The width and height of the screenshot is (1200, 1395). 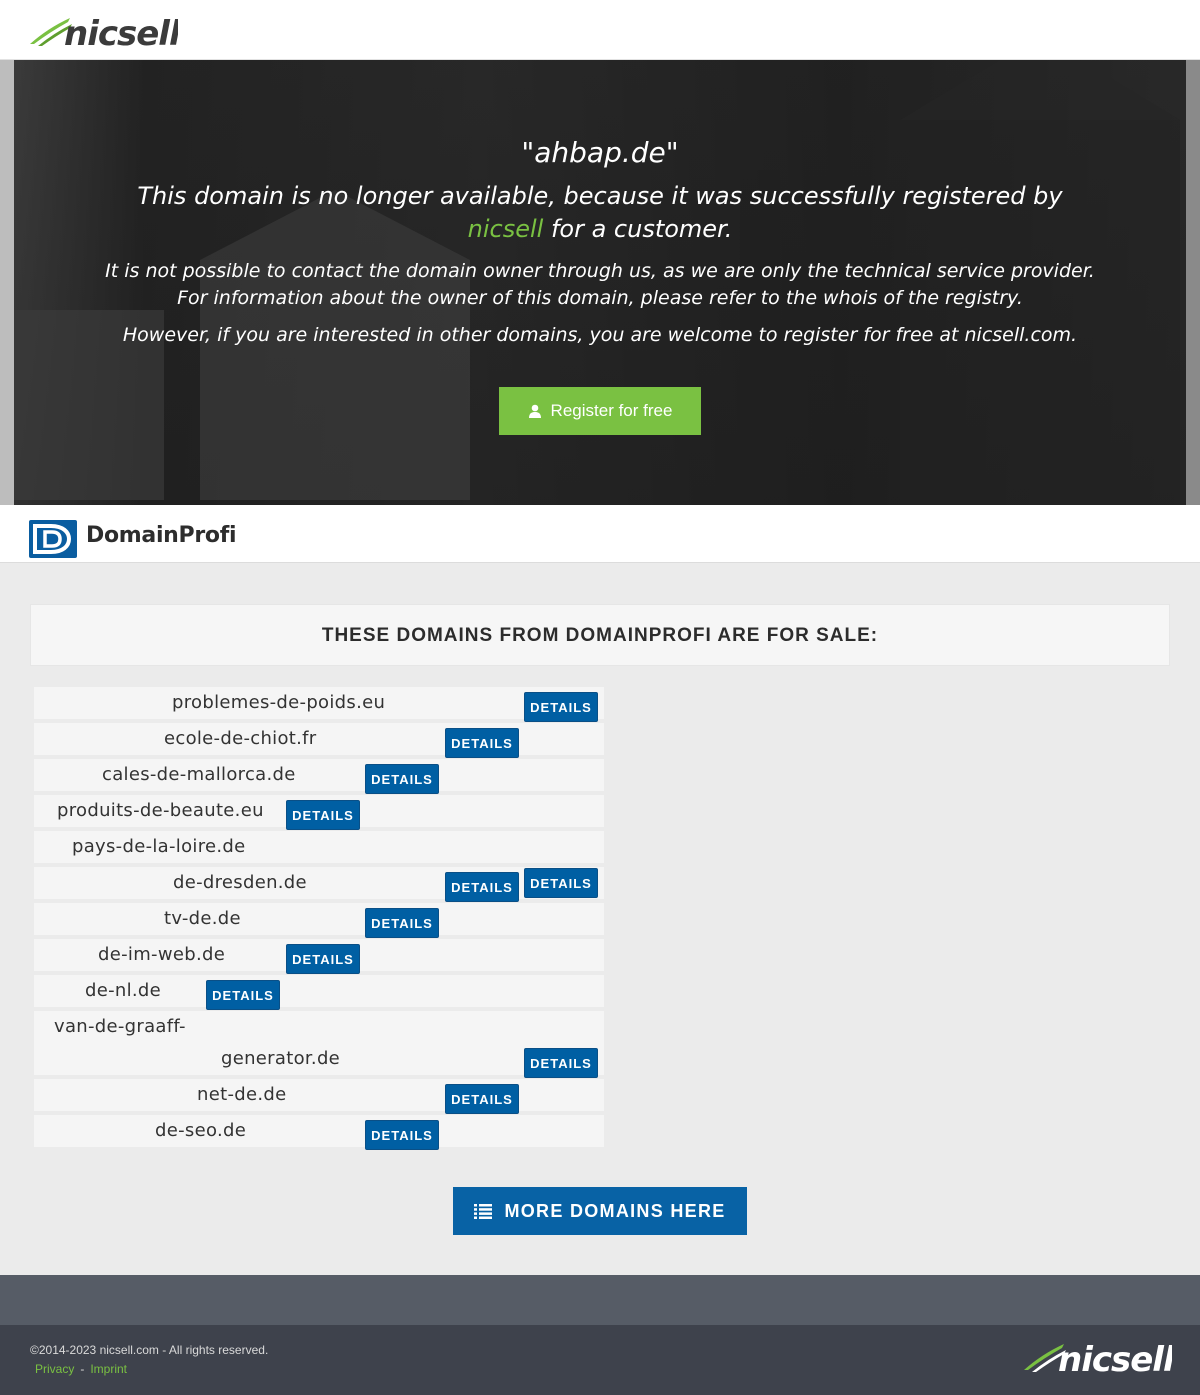 What do you see at coordinates (199, 775) in the screenshot?
I see `domain-link: cales-de-mallorca.de` at bounding box center [199, 775].